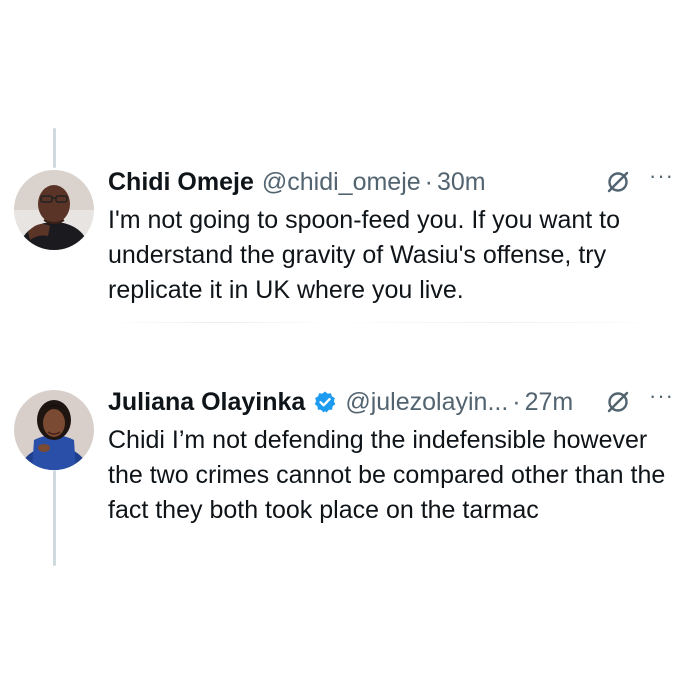 The width and height of the screenshot is (696, 696). I want to click on tweet-header: Chidi Omeje @chidi_omeje · 30m ···, so click(391, 181).